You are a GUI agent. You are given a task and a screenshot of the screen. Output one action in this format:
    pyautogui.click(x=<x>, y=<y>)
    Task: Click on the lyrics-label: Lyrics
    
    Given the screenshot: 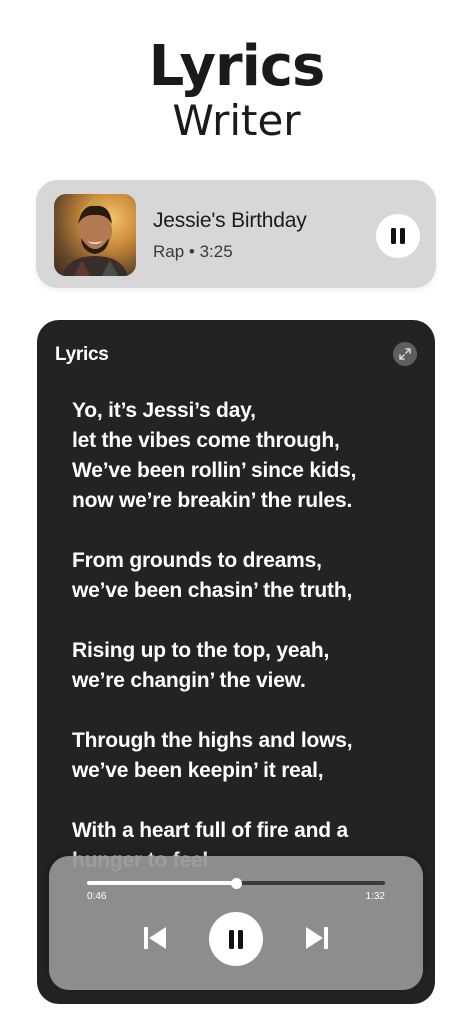 What is the action you would take?
    pyautogui.click(x=82, y=354)
    